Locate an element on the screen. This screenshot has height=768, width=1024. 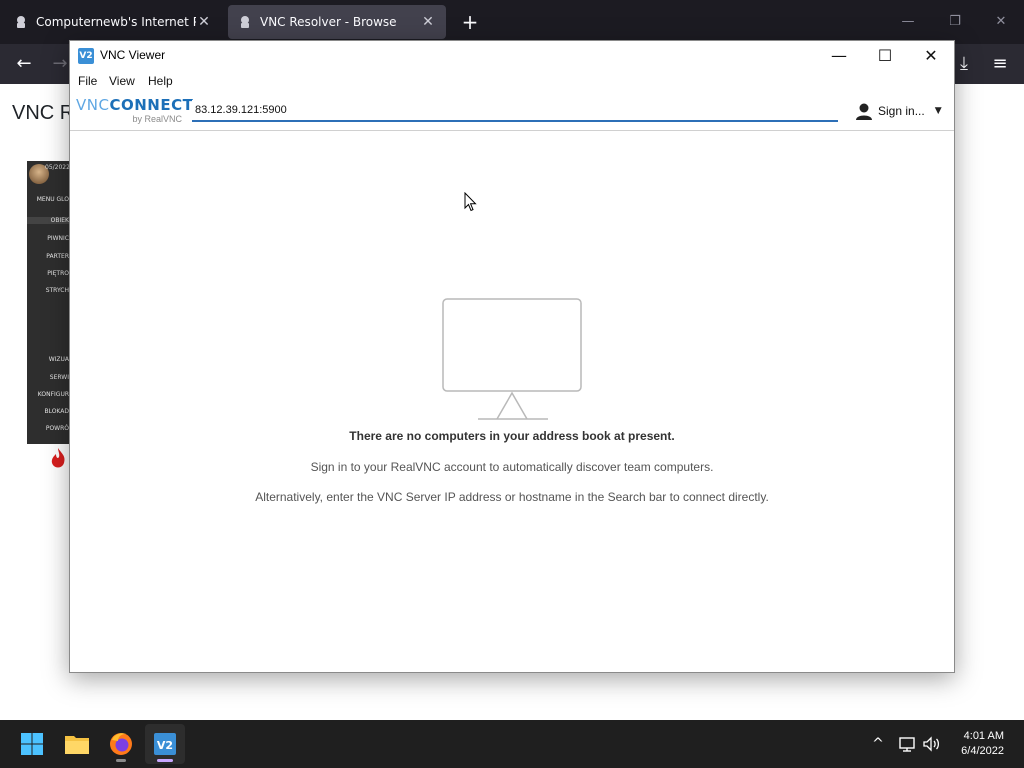
vnc-titlebar: V2 VNC Viewer — ☐ ✕ is located at coordinates (512, 56).